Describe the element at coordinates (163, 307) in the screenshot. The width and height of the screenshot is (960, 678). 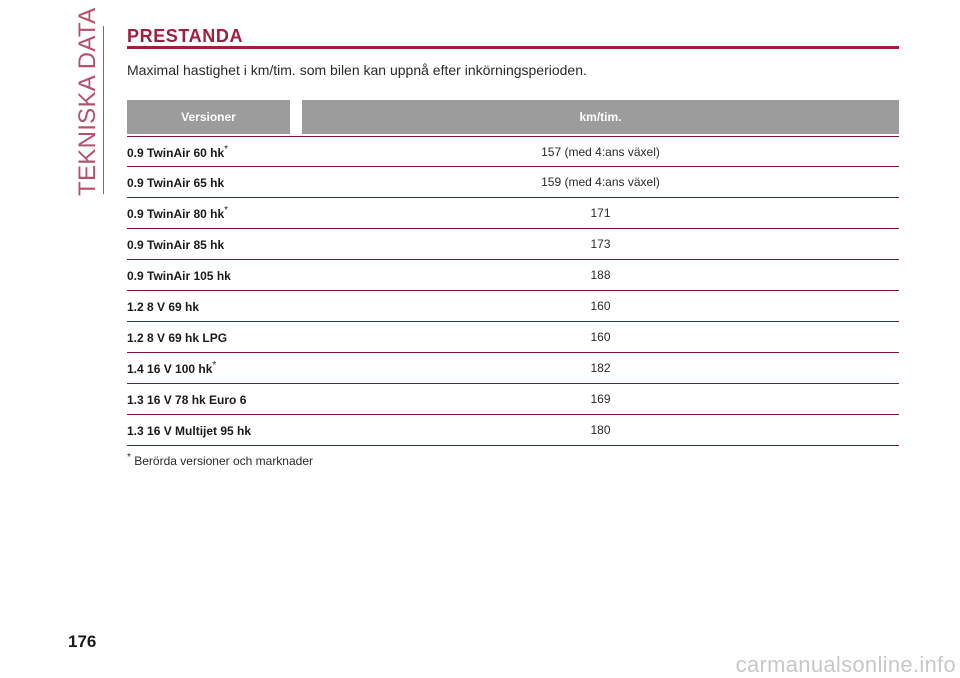
I see `version-cell: 1.2 8 V 69 hk` at that location.